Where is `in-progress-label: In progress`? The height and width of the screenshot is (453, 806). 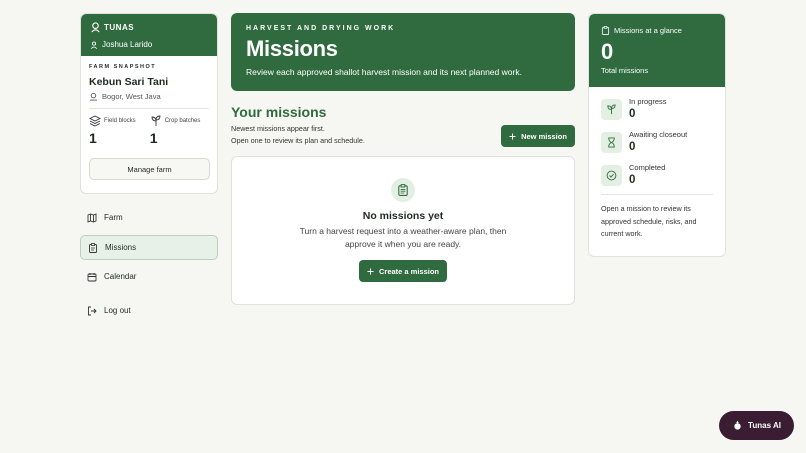 in-progress-label: In progress is located at coordinates (648, 101).